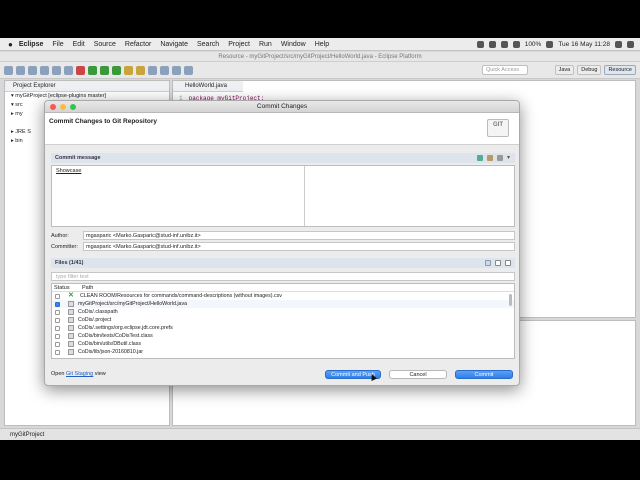  I want to click on open-staging-text: Open Git Staging view, so click(78, 374).